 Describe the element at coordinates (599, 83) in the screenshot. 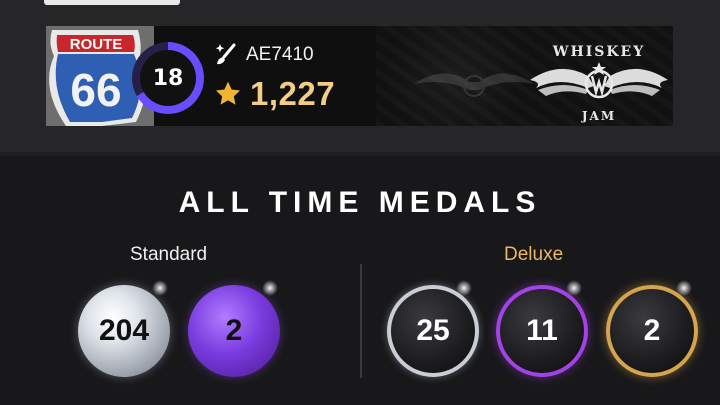

I see `whiskey-jam-logo: WHISKEY JAM` at that location.